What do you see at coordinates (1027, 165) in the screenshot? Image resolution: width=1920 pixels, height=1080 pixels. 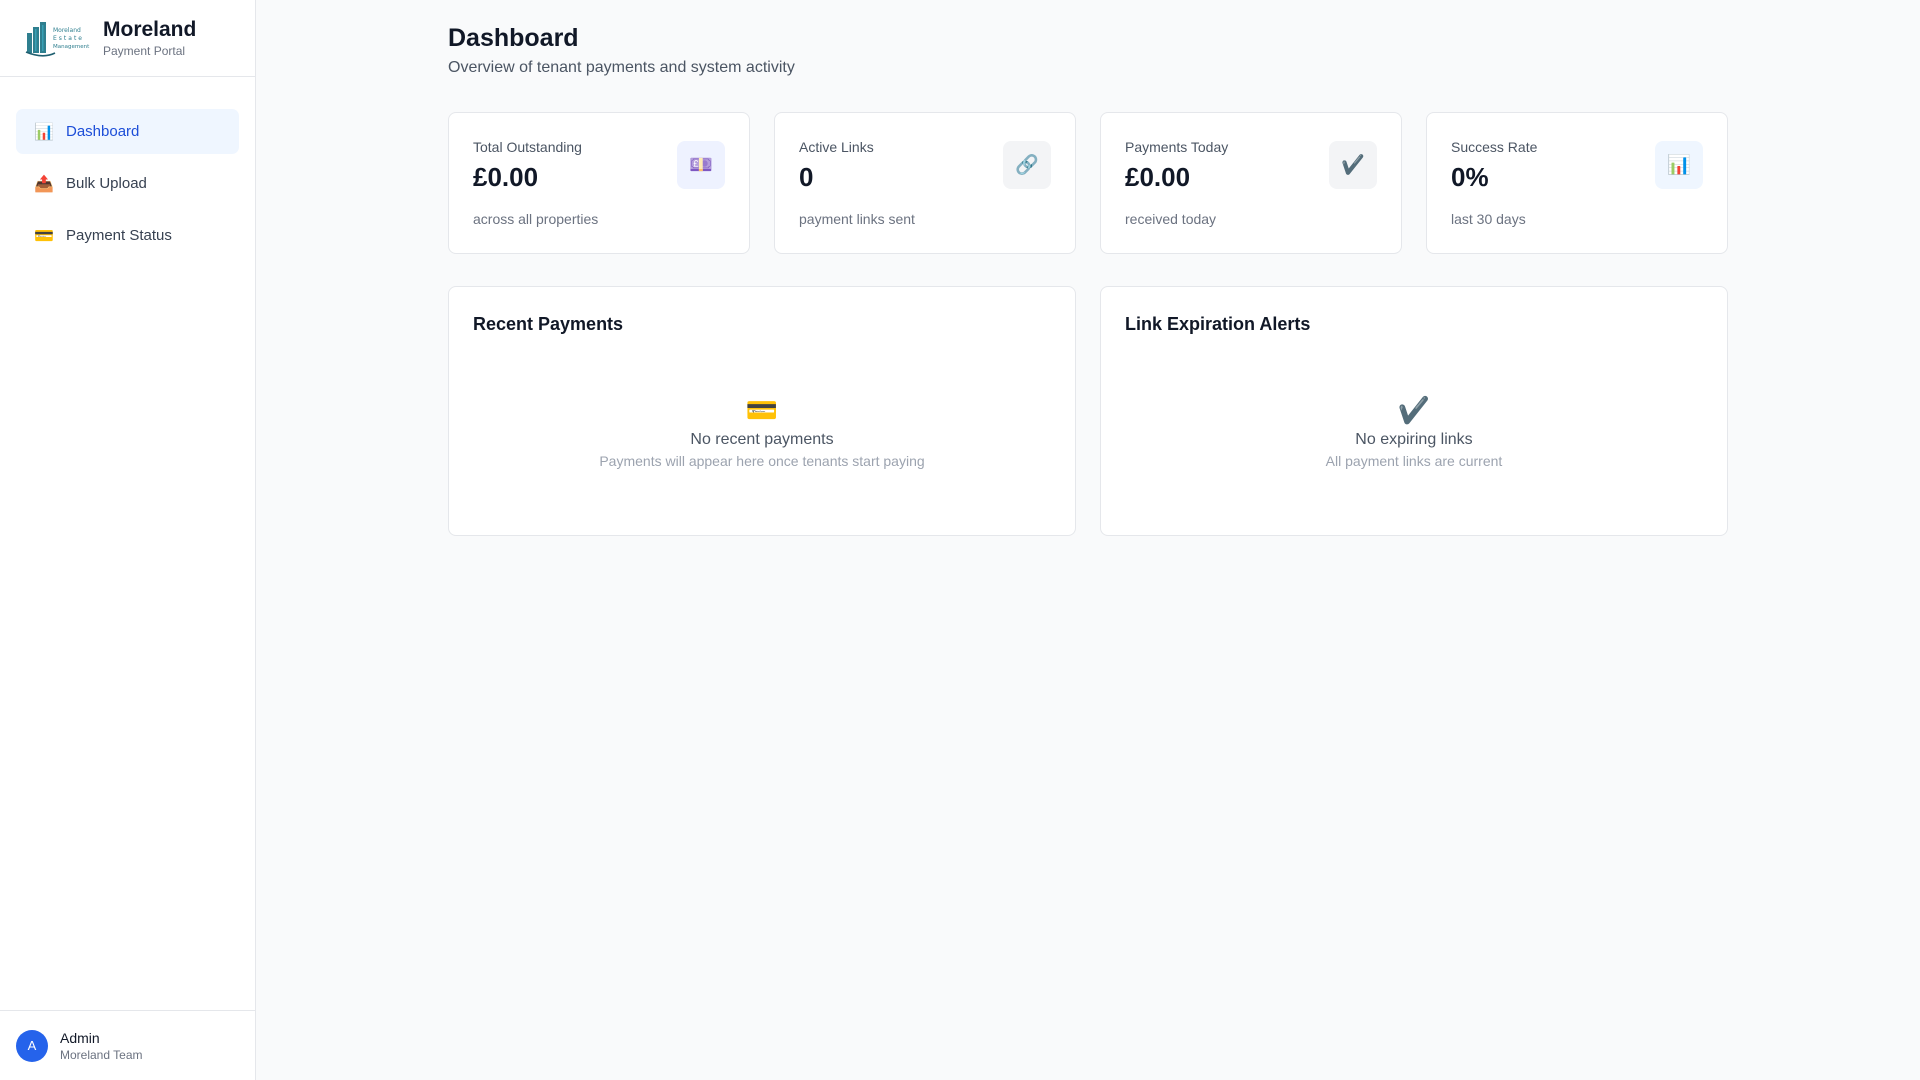 I see `link-icon: 🔗` at bounding box center [1027, 165].